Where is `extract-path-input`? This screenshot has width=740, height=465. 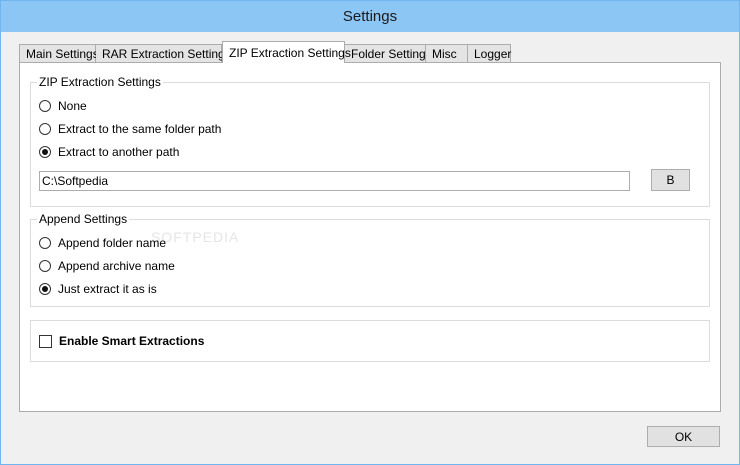 extract-path-input is located at coordinates (334, 181).